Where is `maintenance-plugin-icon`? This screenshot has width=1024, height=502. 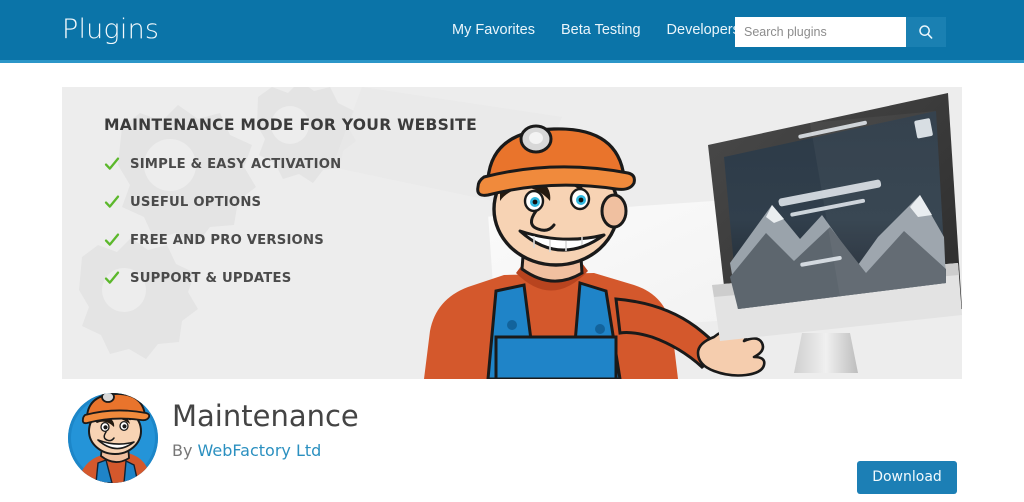 maintenance-plugin-icon is located at coordinates (113, 438).